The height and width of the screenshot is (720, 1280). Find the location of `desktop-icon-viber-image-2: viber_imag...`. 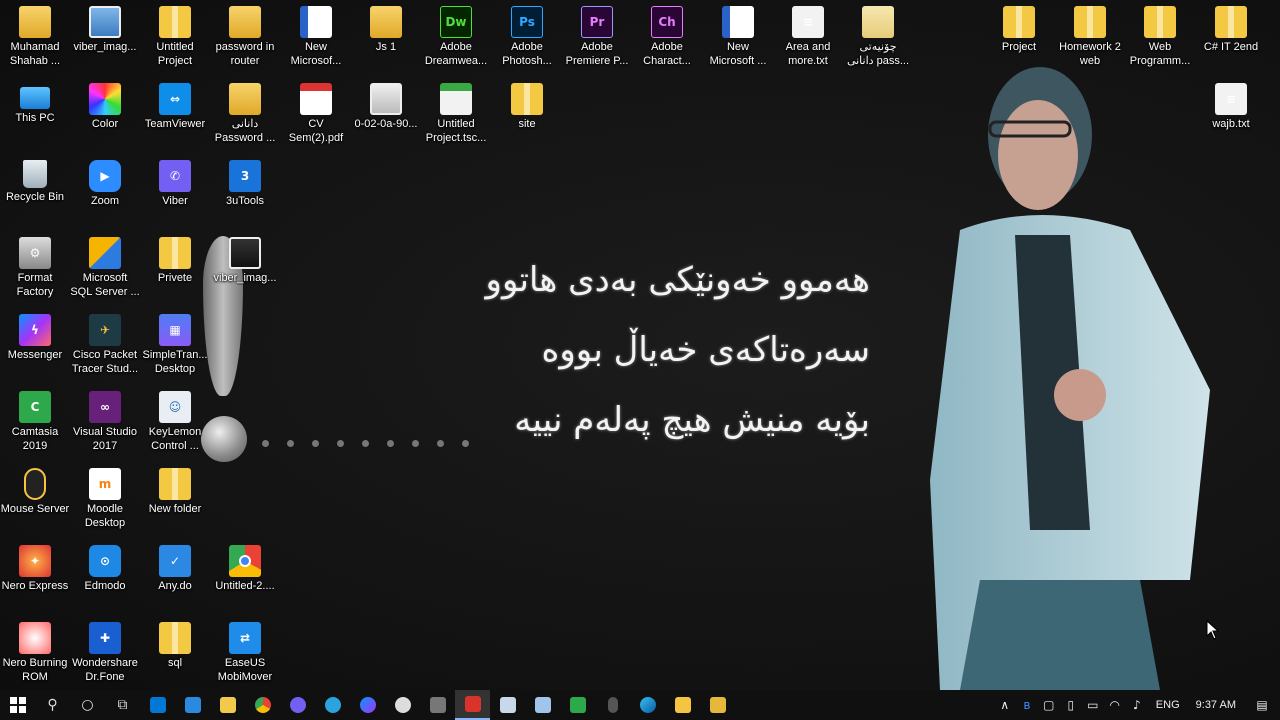

desktop-icon-viber-image-2: viber_imag... is located at coordinates (245, 268).